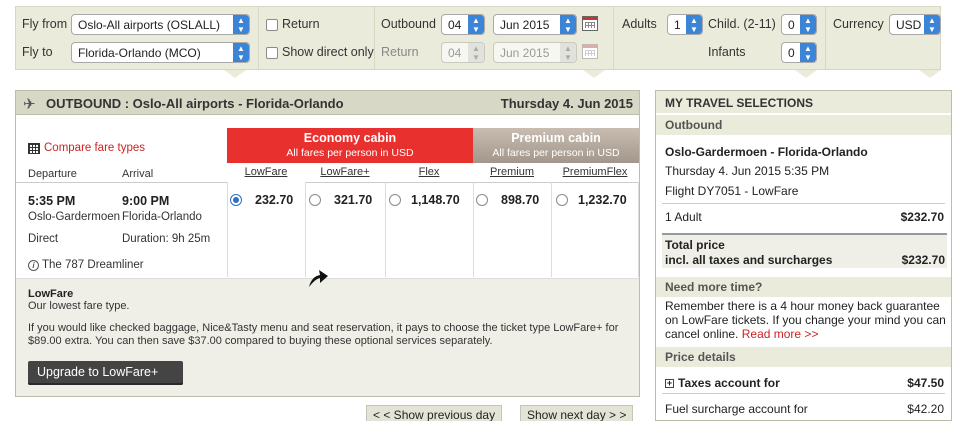 This screenshot has height=421, width=969. Describe the element at coordinates (395, 200) in the screenshot. I see `fare-radio-flex` at that location.